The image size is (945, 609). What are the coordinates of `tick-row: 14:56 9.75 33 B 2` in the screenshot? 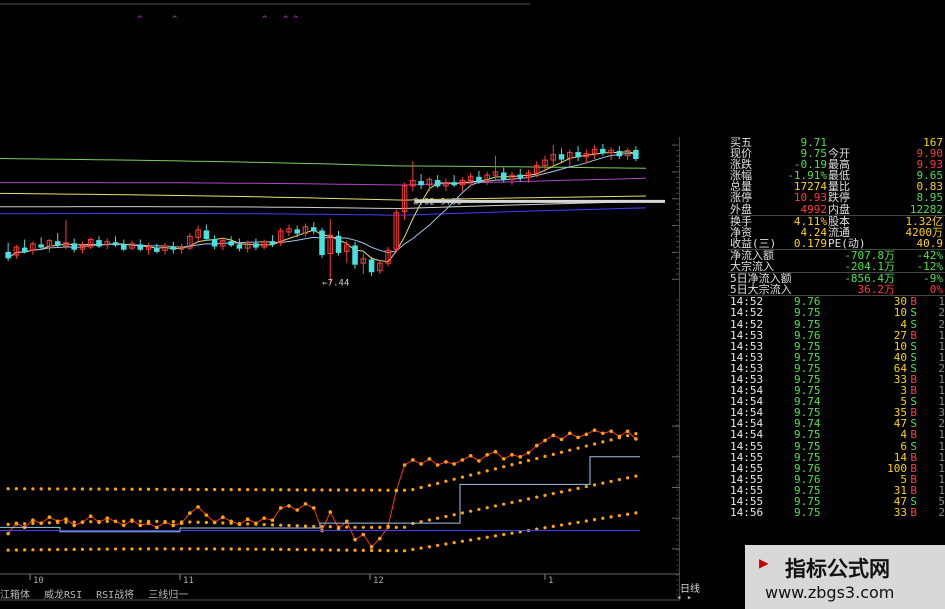 It's located at (836, 512).